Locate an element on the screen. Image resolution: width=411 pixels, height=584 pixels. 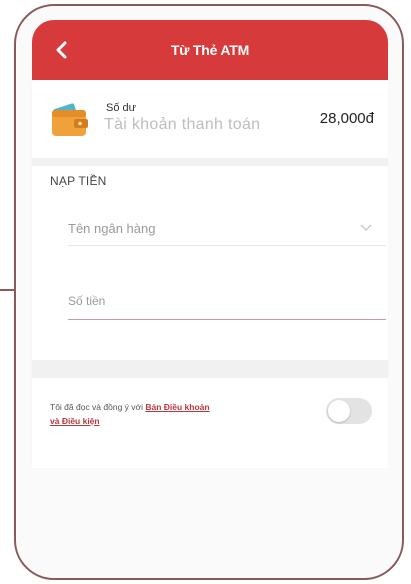
terms-toggle is located at coordinates (349, 411).